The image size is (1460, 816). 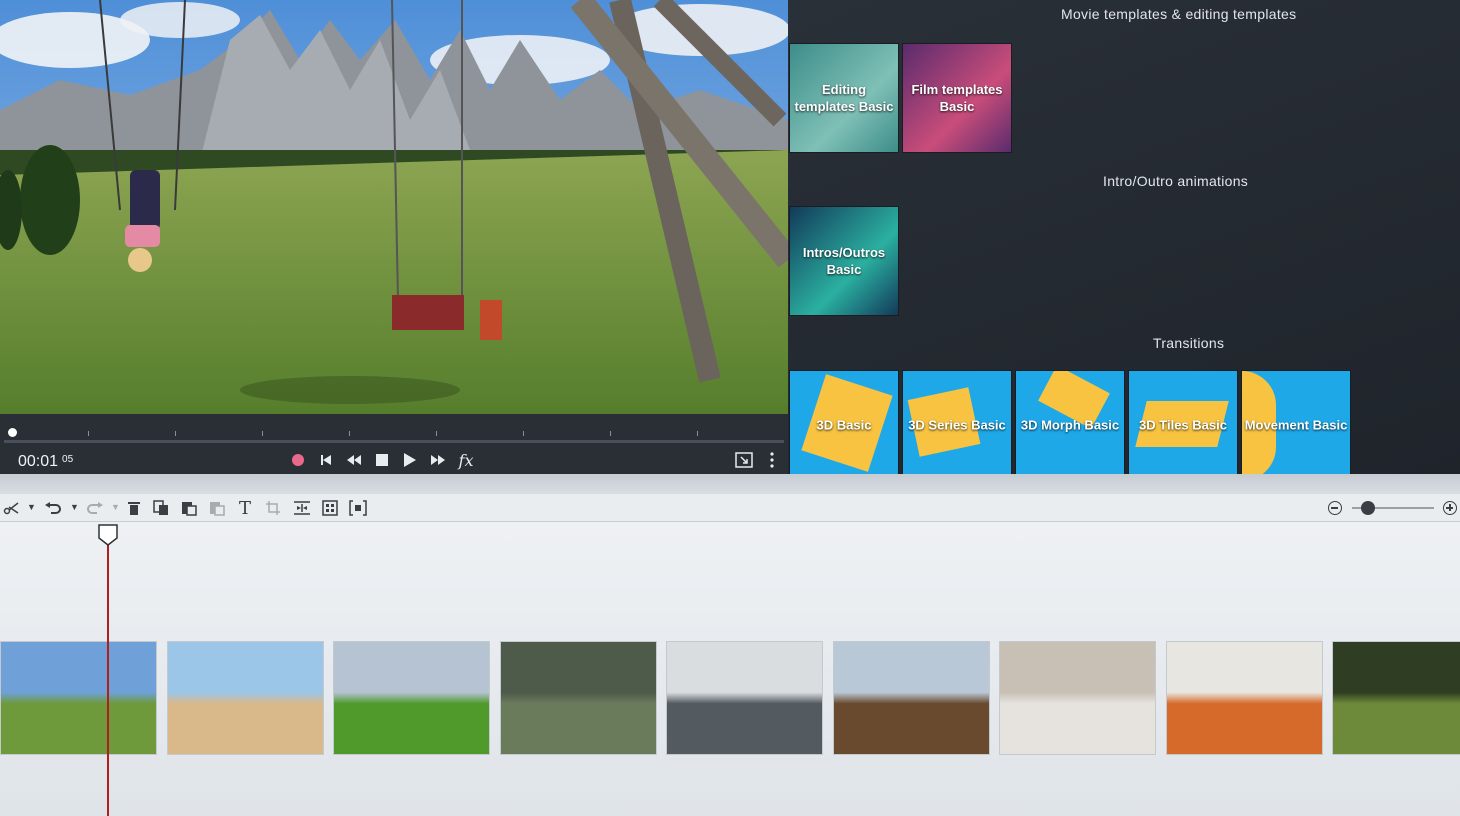 I want to click on section-title-intro-outro: Intro/Outro animations, so click(x=1176, y=181).